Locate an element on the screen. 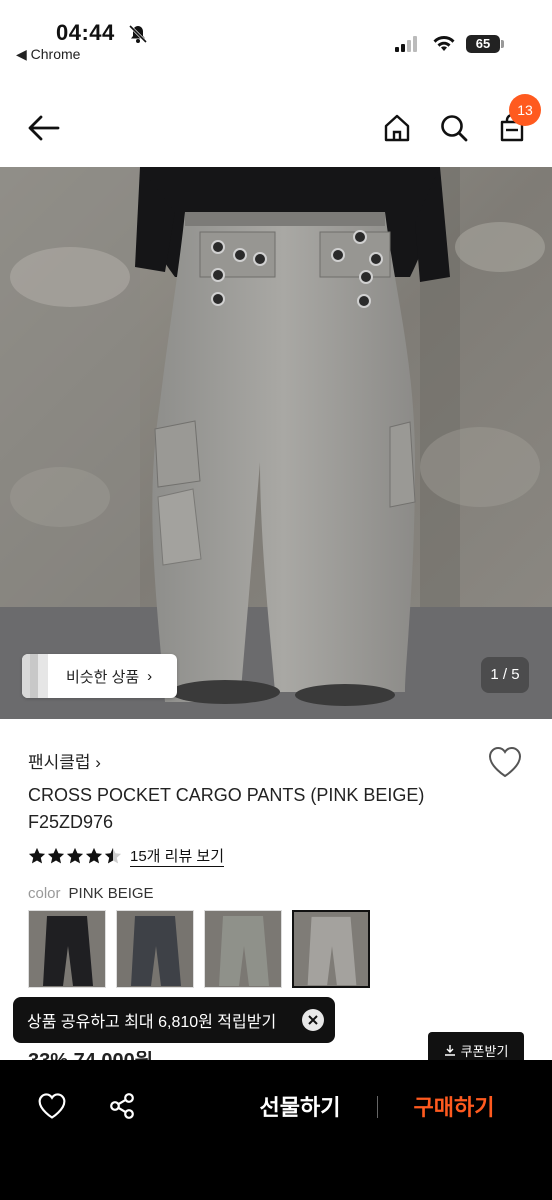 The height and width of the screenshot is (1200, 552). arrow-left-icon is located at coordinates (44, 128).